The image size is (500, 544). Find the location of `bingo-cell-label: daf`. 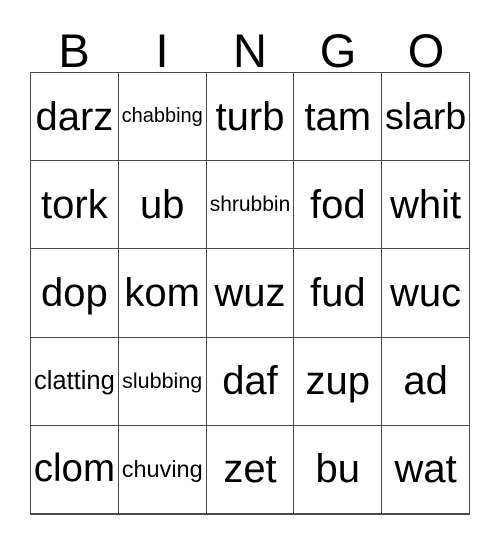

bingo-cell-label: daf is located at coordinates (250, 381).